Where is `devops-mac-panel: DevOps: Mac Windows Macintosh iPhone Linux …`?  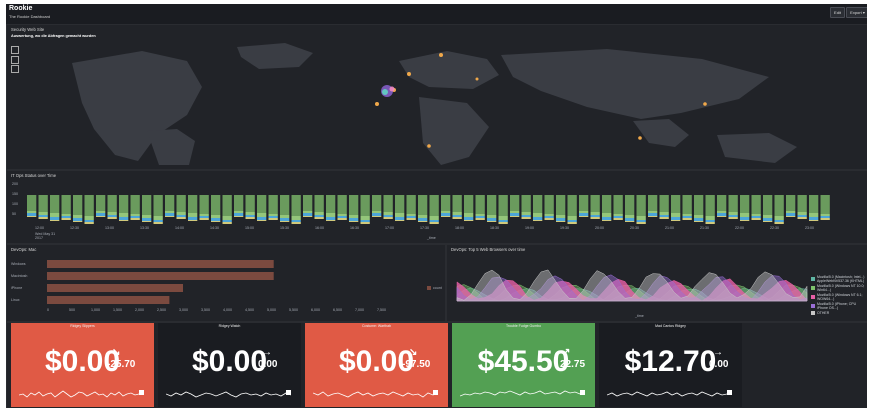 devops-mac-panel: DevOps: Mac Windows Macintosh iPhone Linux … is located at coordinates (226, 283).